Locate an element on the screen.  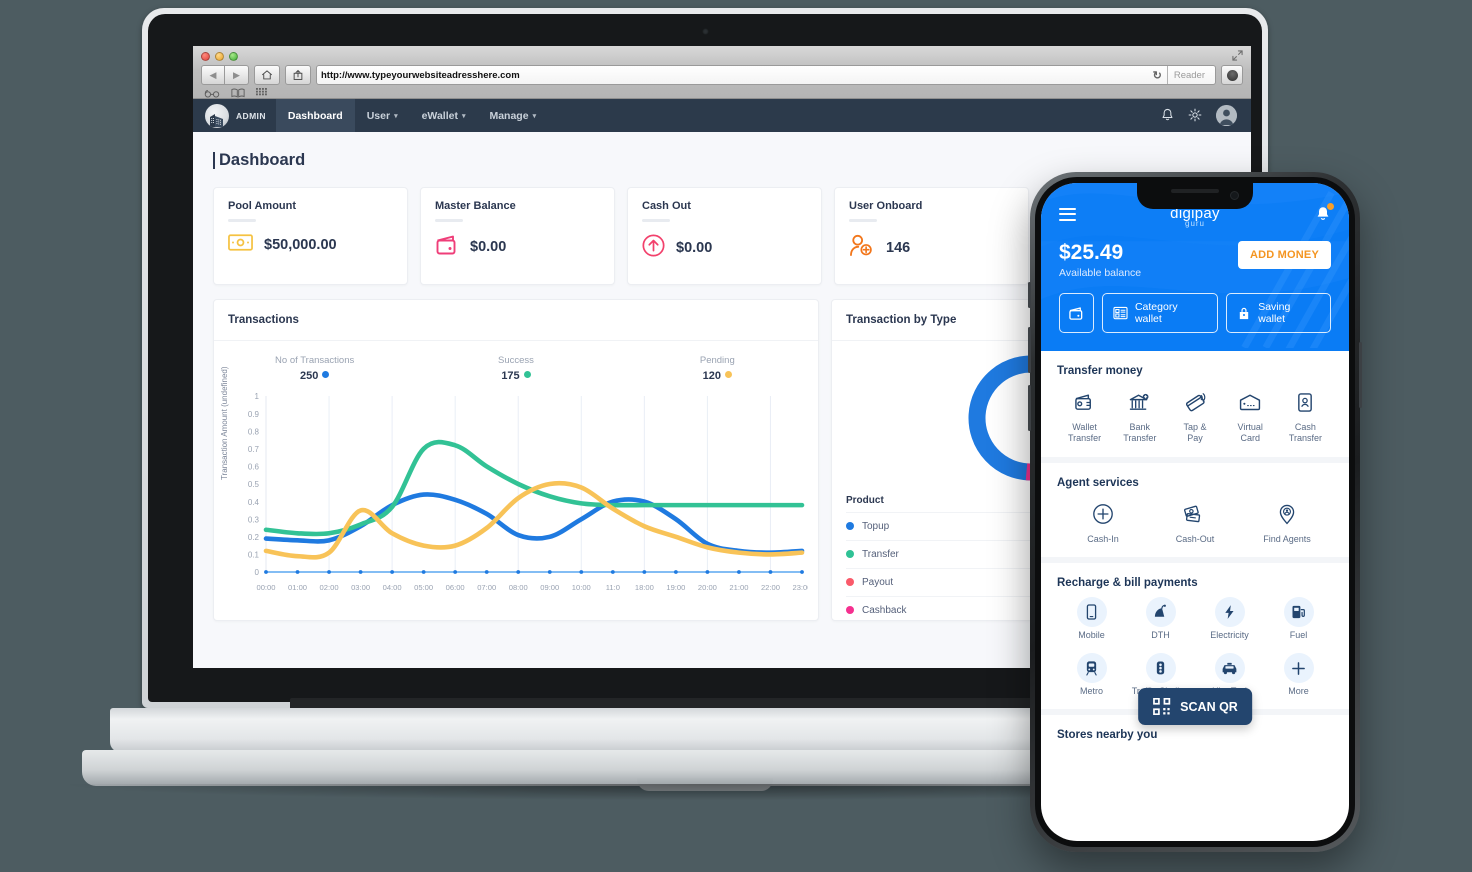
phone-volume-up-button is located at coordinates (1029, 350).